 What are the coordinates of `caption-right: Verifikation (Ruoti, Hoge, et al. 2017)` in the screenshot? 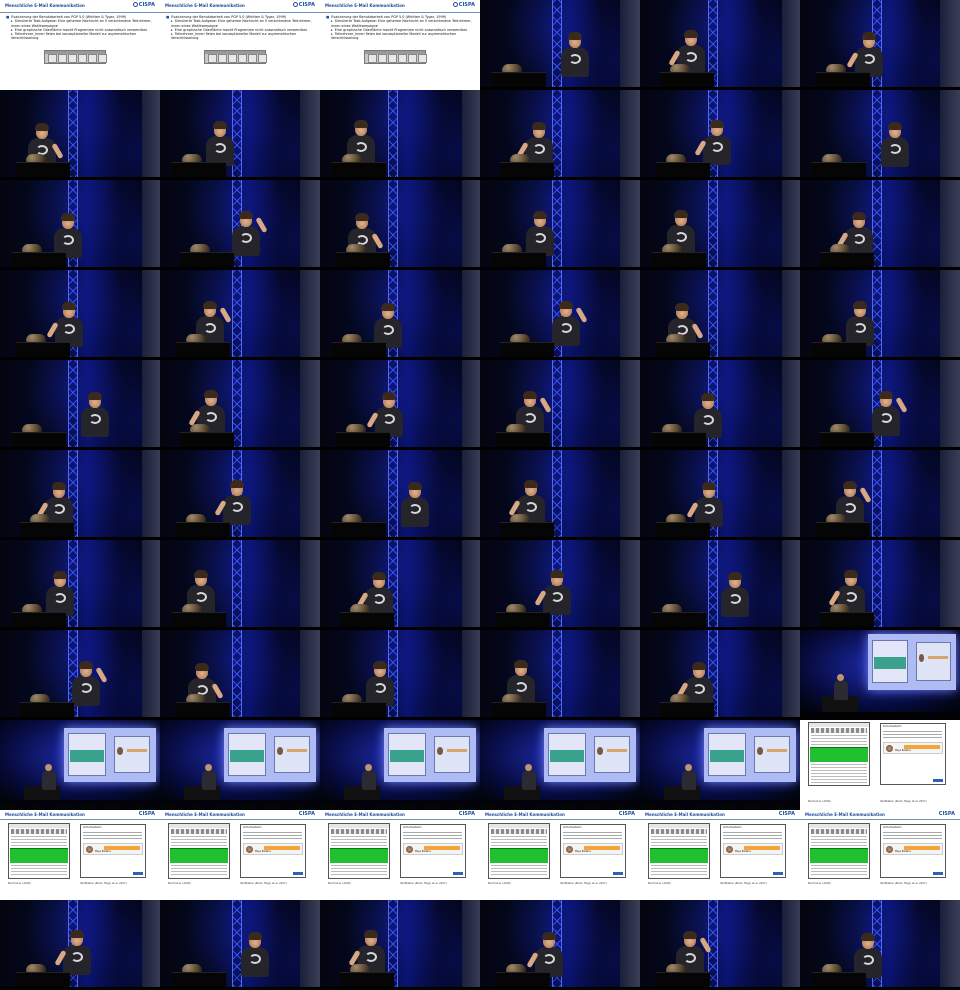 It's located at (743, 883).